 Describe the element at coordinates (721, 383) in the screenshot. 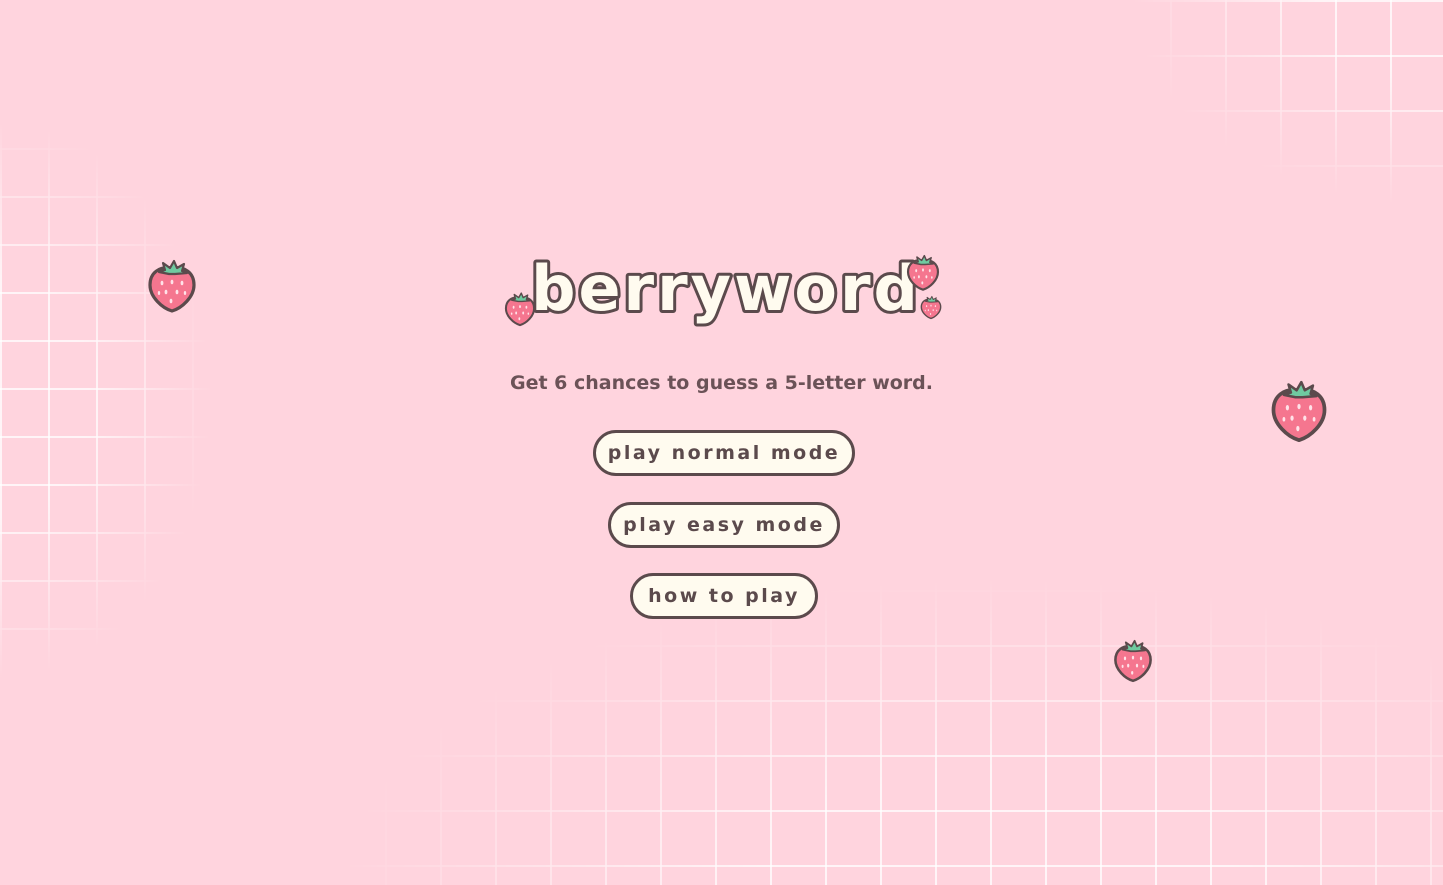

I see `game-description: Get 6 chances to guess a 5-letter word.` at that location.